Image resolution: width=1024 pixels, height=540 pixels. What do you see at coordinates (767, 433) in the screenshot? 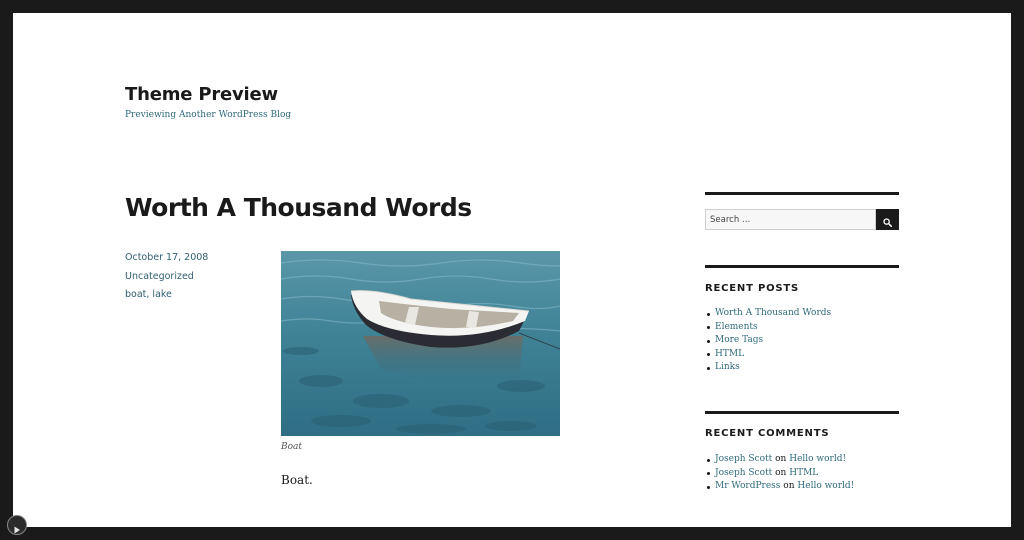
I see `recent-comments-title: RECENT COMMENTS` at bounding box center [767, 433].